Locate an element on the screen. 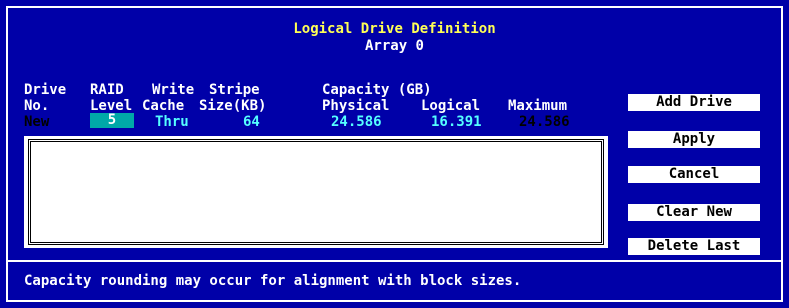 The width and height of the screenshot is (789, 308). cancel-button: Cancel is located at coordinates (694, 174).